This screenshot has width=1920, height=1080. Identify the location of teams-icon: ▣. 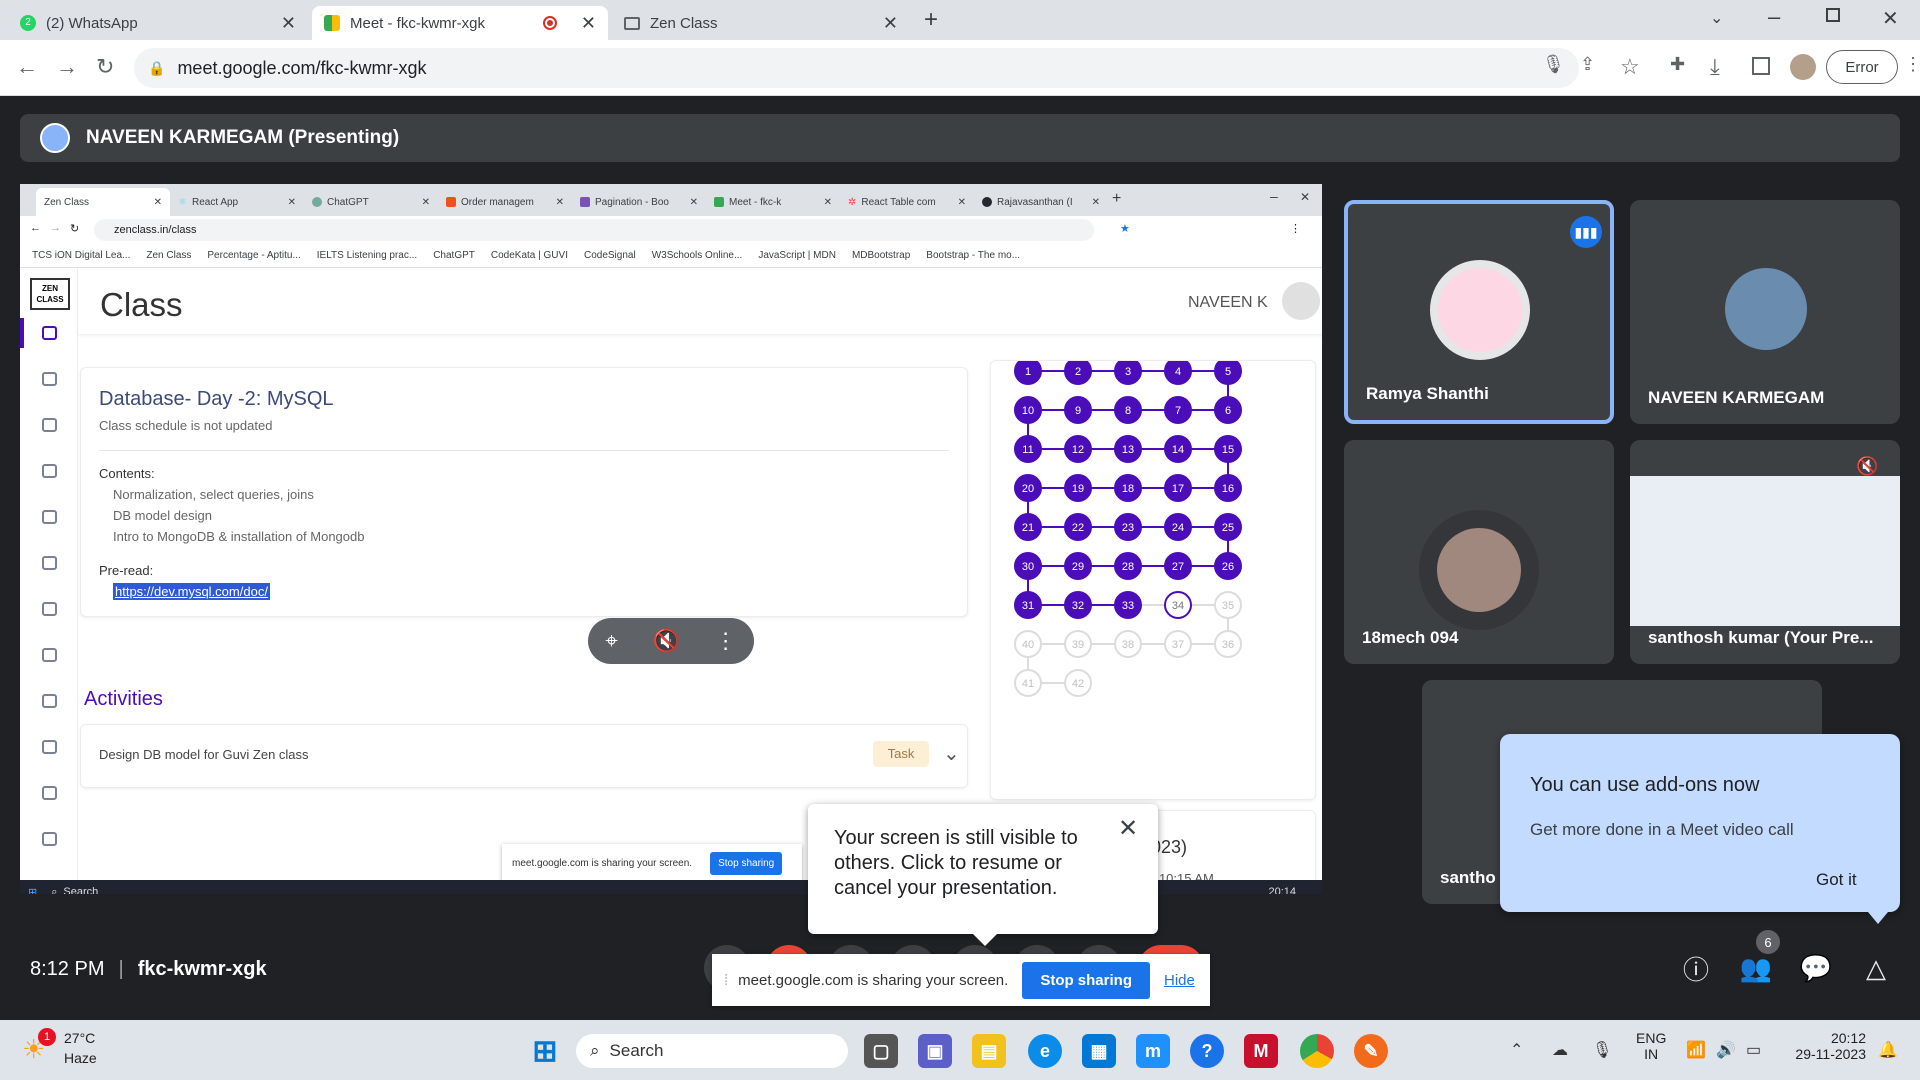
(935, 1051).